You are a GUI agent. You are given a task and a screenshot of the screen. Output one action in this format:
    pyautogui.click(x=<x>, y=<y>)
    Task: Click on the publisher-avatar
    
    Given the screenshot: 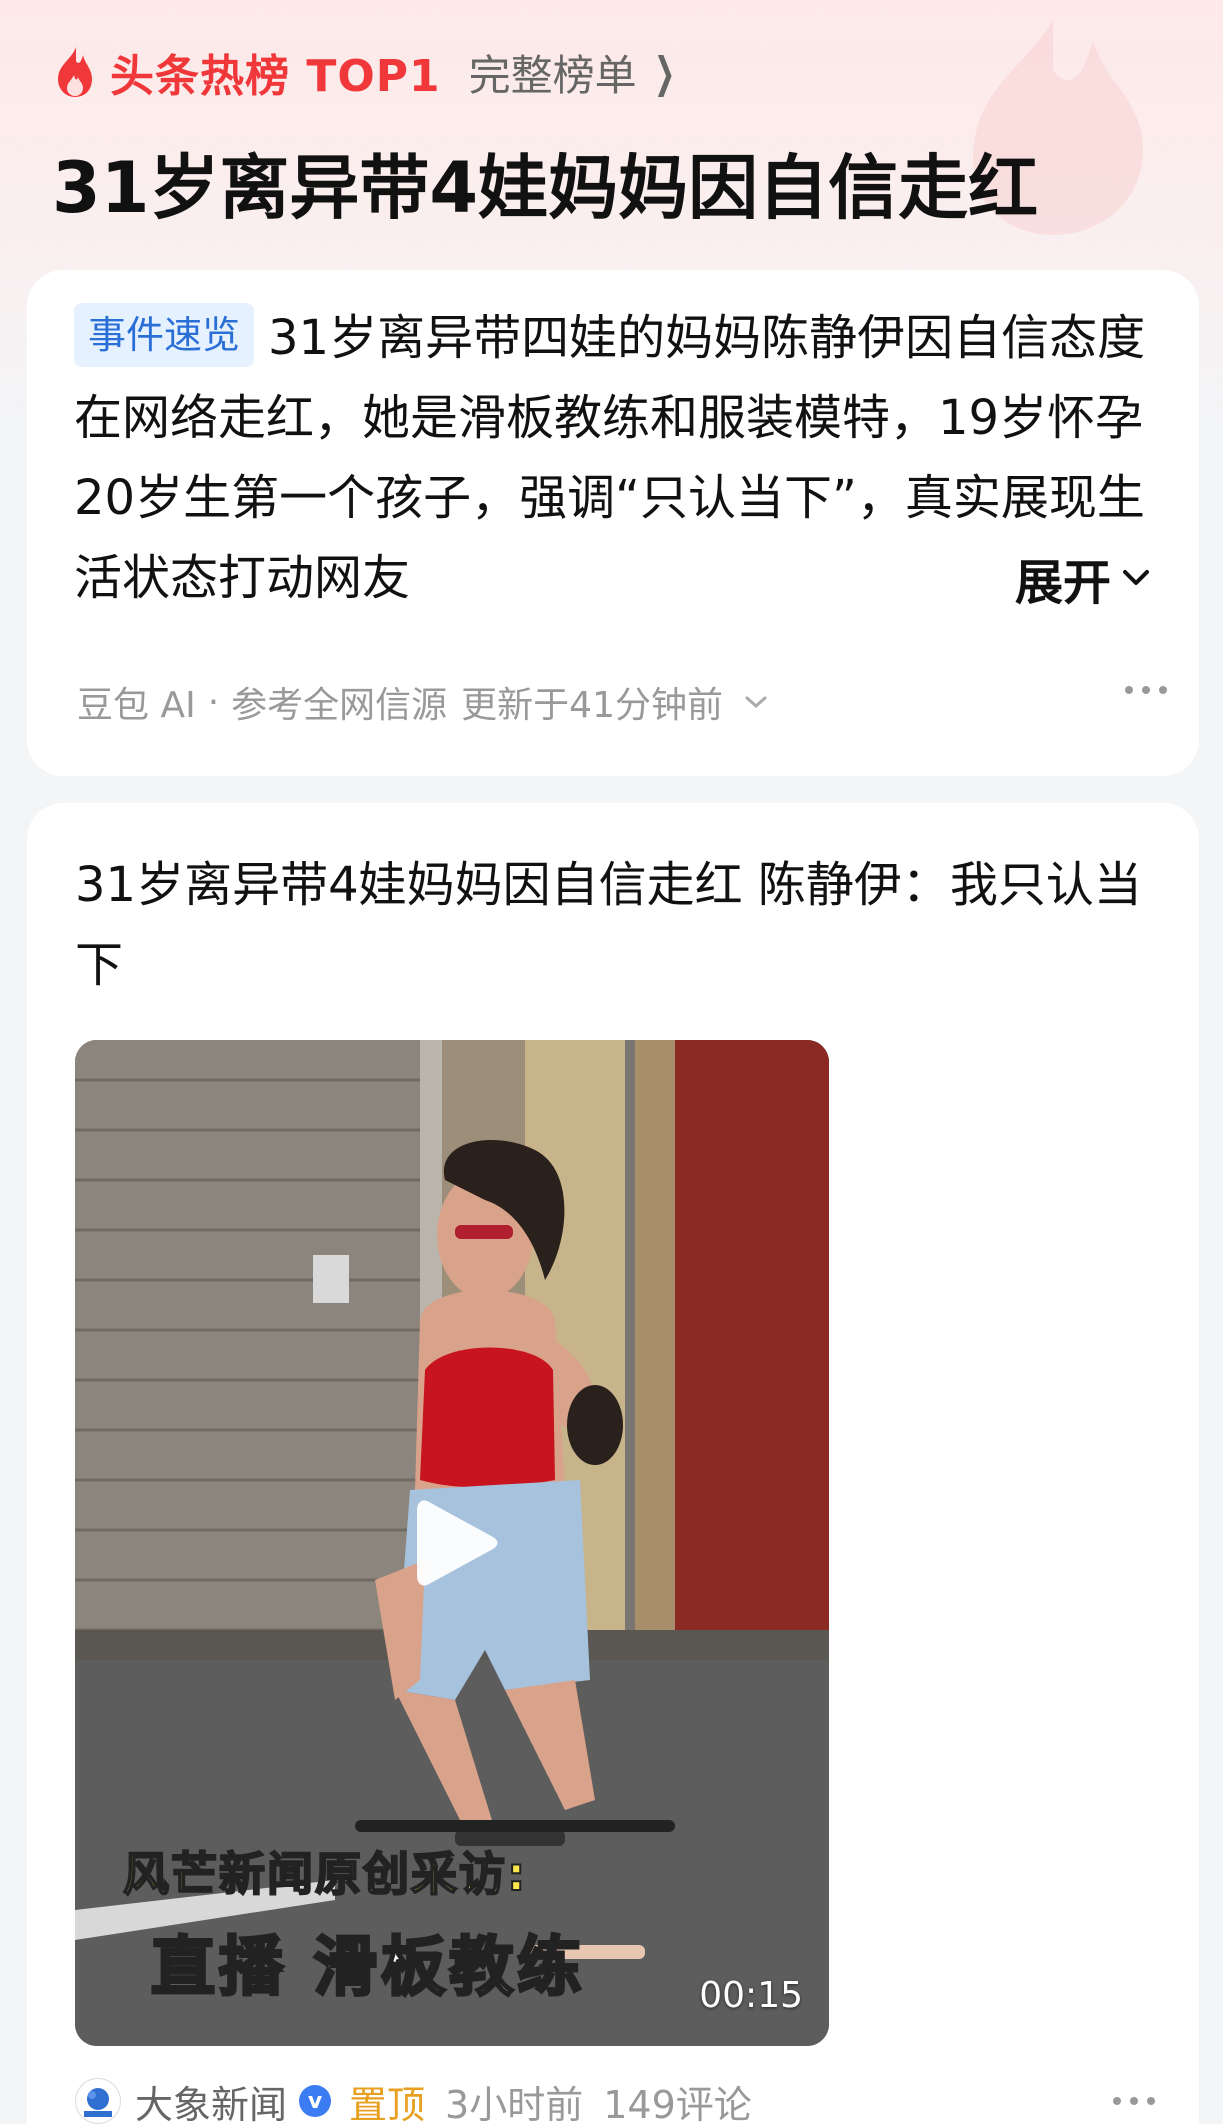 What is the action you would take?
    pyautogui.click(x=98, y=2101)
    